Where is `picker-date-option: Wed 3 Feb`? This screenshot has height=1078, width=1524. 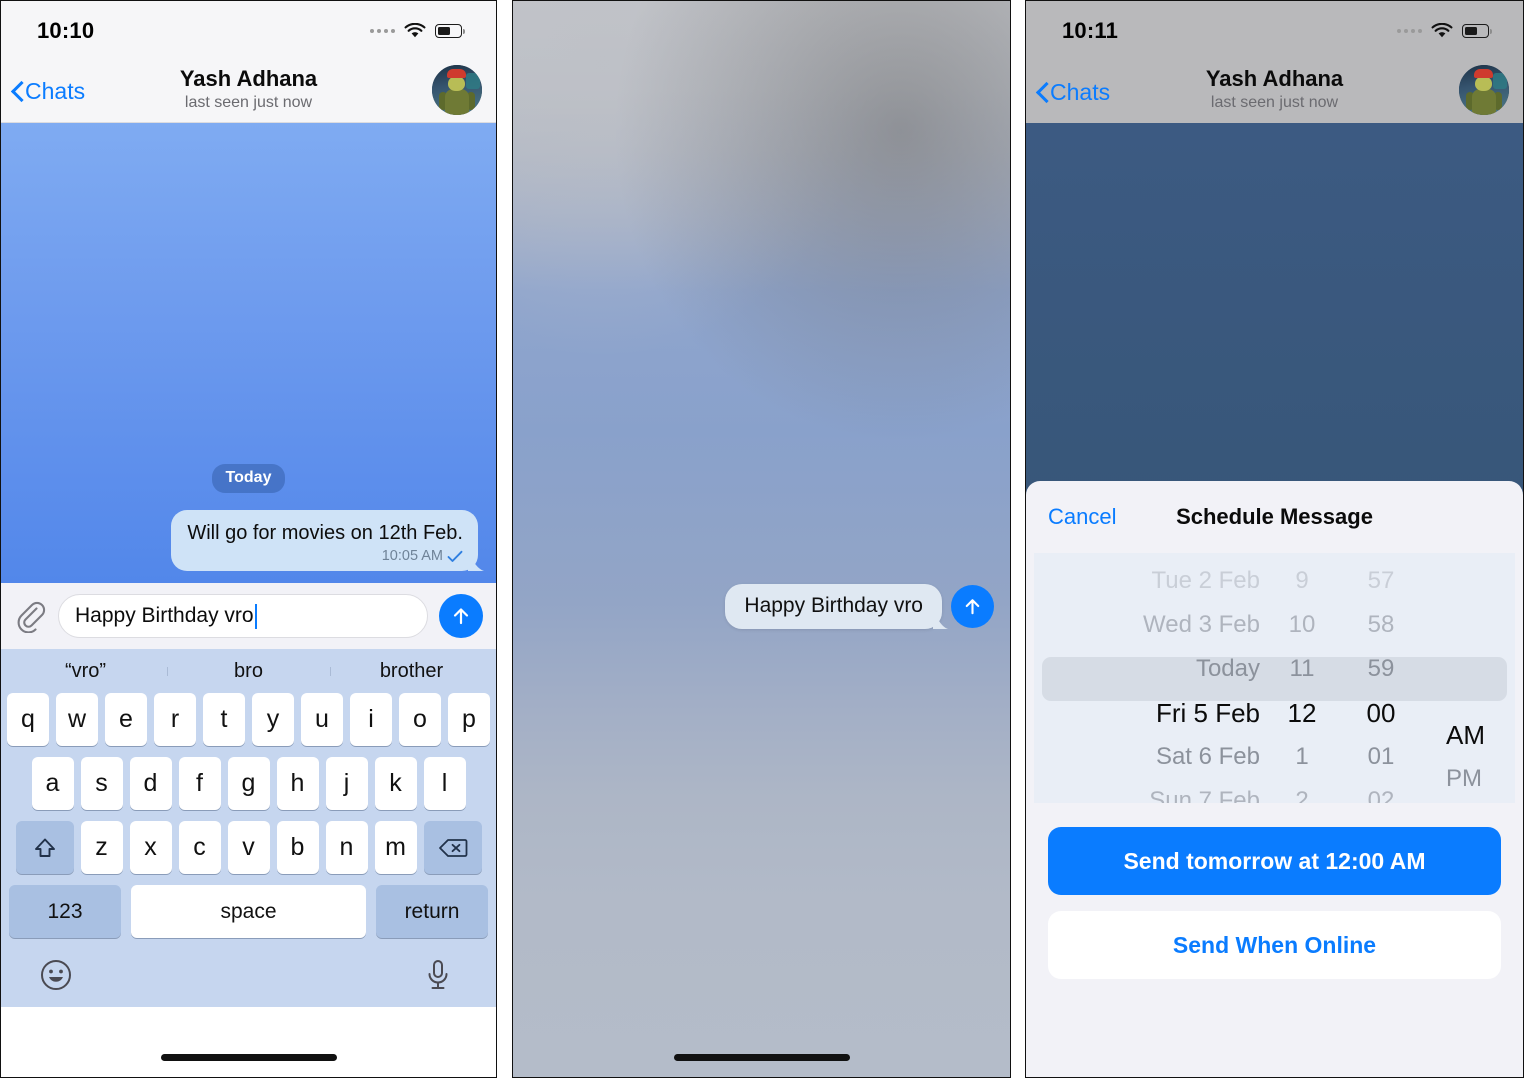 picker-date-option: Wed 3 Feb is located at coordinates (1201, 625).